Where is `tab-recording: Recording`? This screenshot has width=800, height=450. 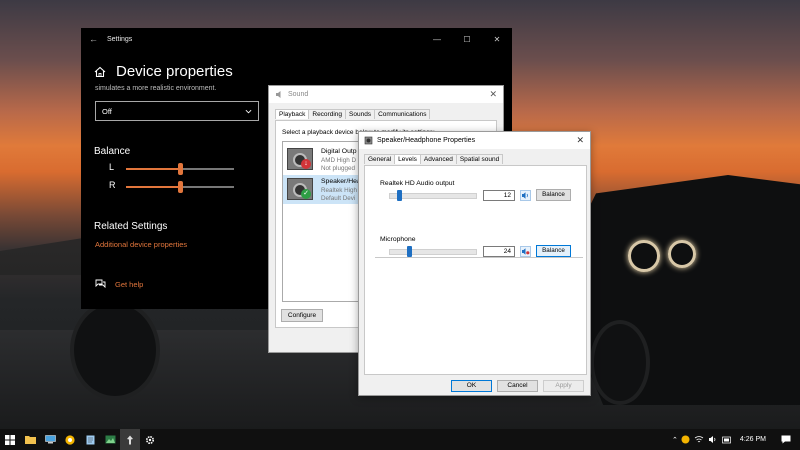
tab-recording: Recording is located at coordinates (327, 114).